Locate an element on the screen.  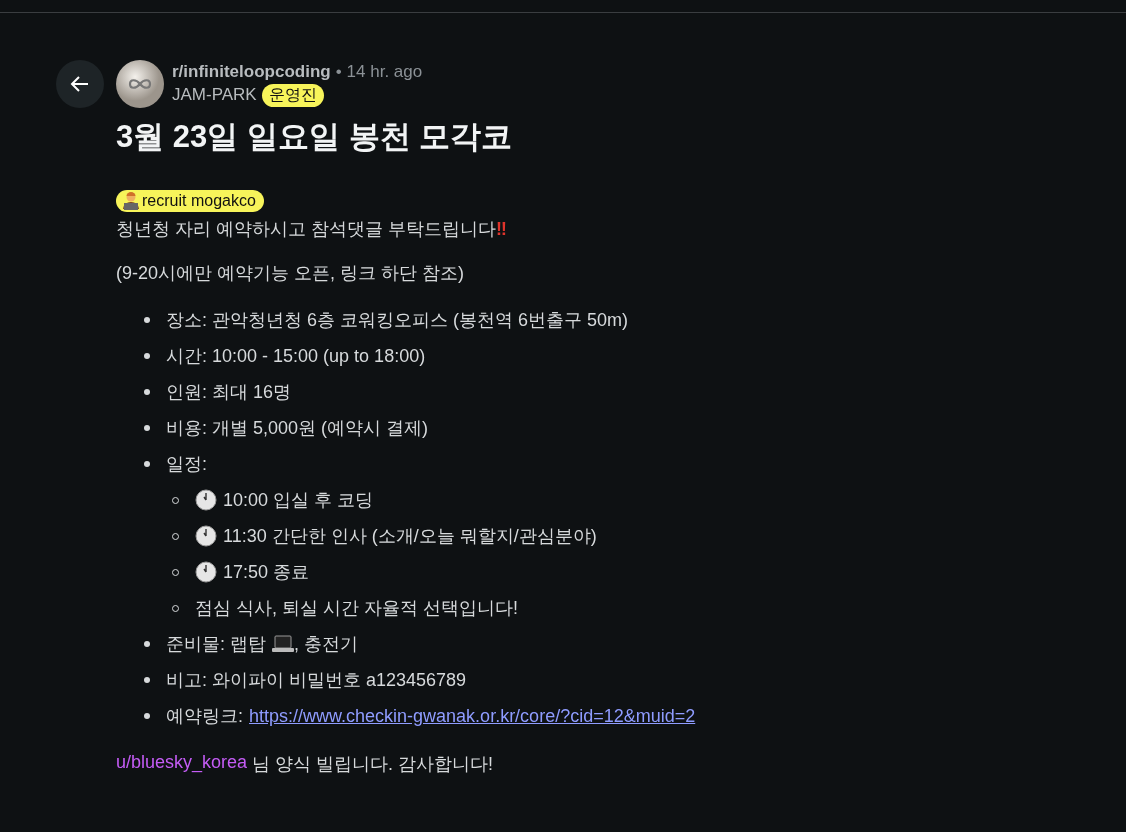
laptop-icon is located at coordinates (283, 644).